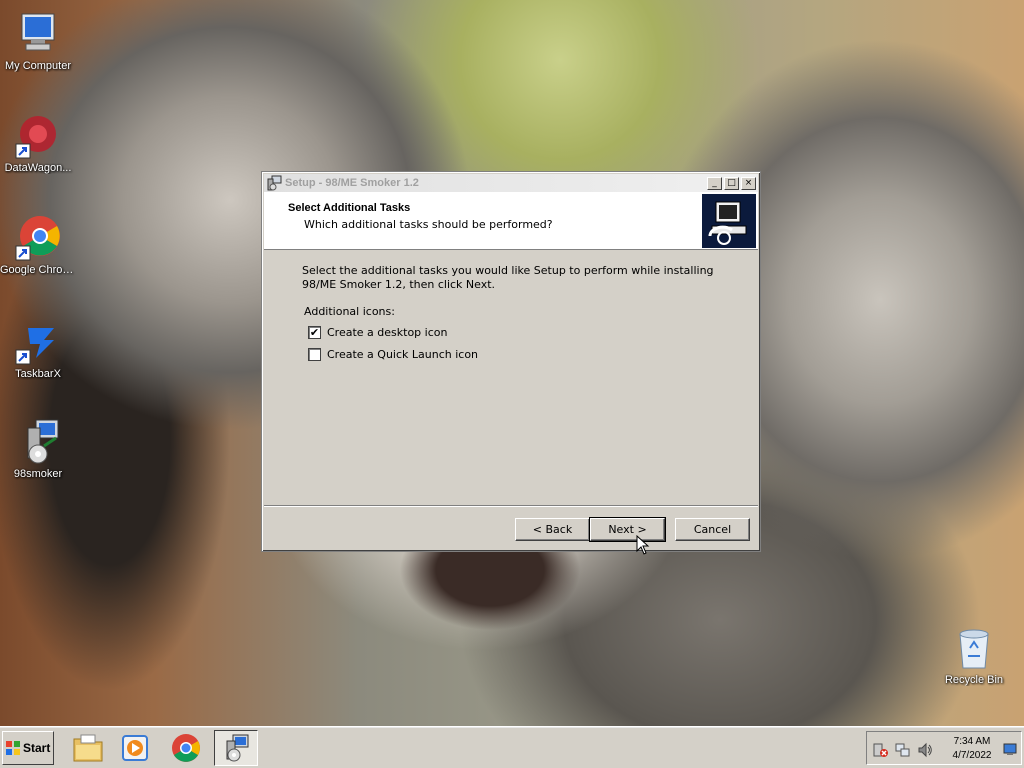  I want to click on desktop-icon-label: My Computer, so click(38, 66).